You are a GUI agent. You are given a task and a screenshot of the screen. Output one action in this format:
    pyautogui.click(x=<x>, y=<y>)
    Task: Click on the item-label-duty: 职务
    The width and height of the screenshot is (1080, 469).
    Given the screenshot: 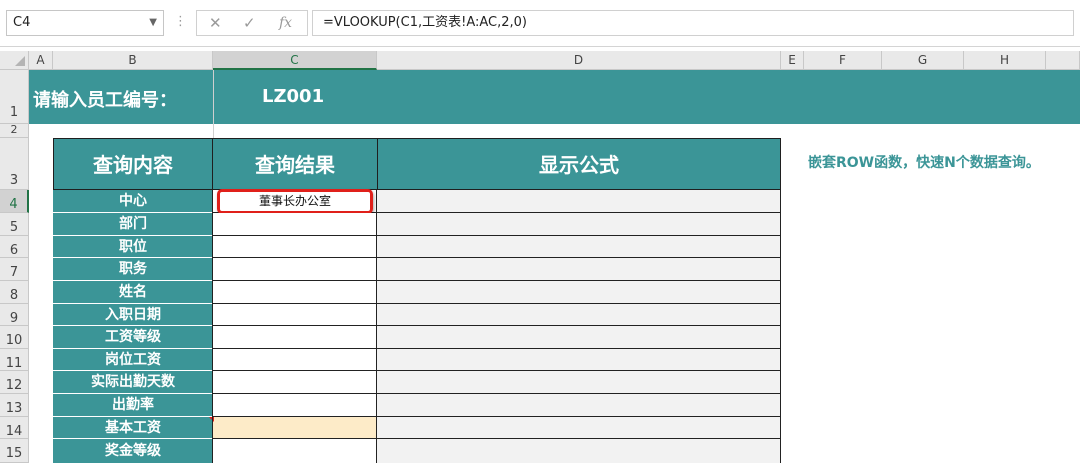 What is the action you would take?
    pyautogui.click(x=133, y=269)
    